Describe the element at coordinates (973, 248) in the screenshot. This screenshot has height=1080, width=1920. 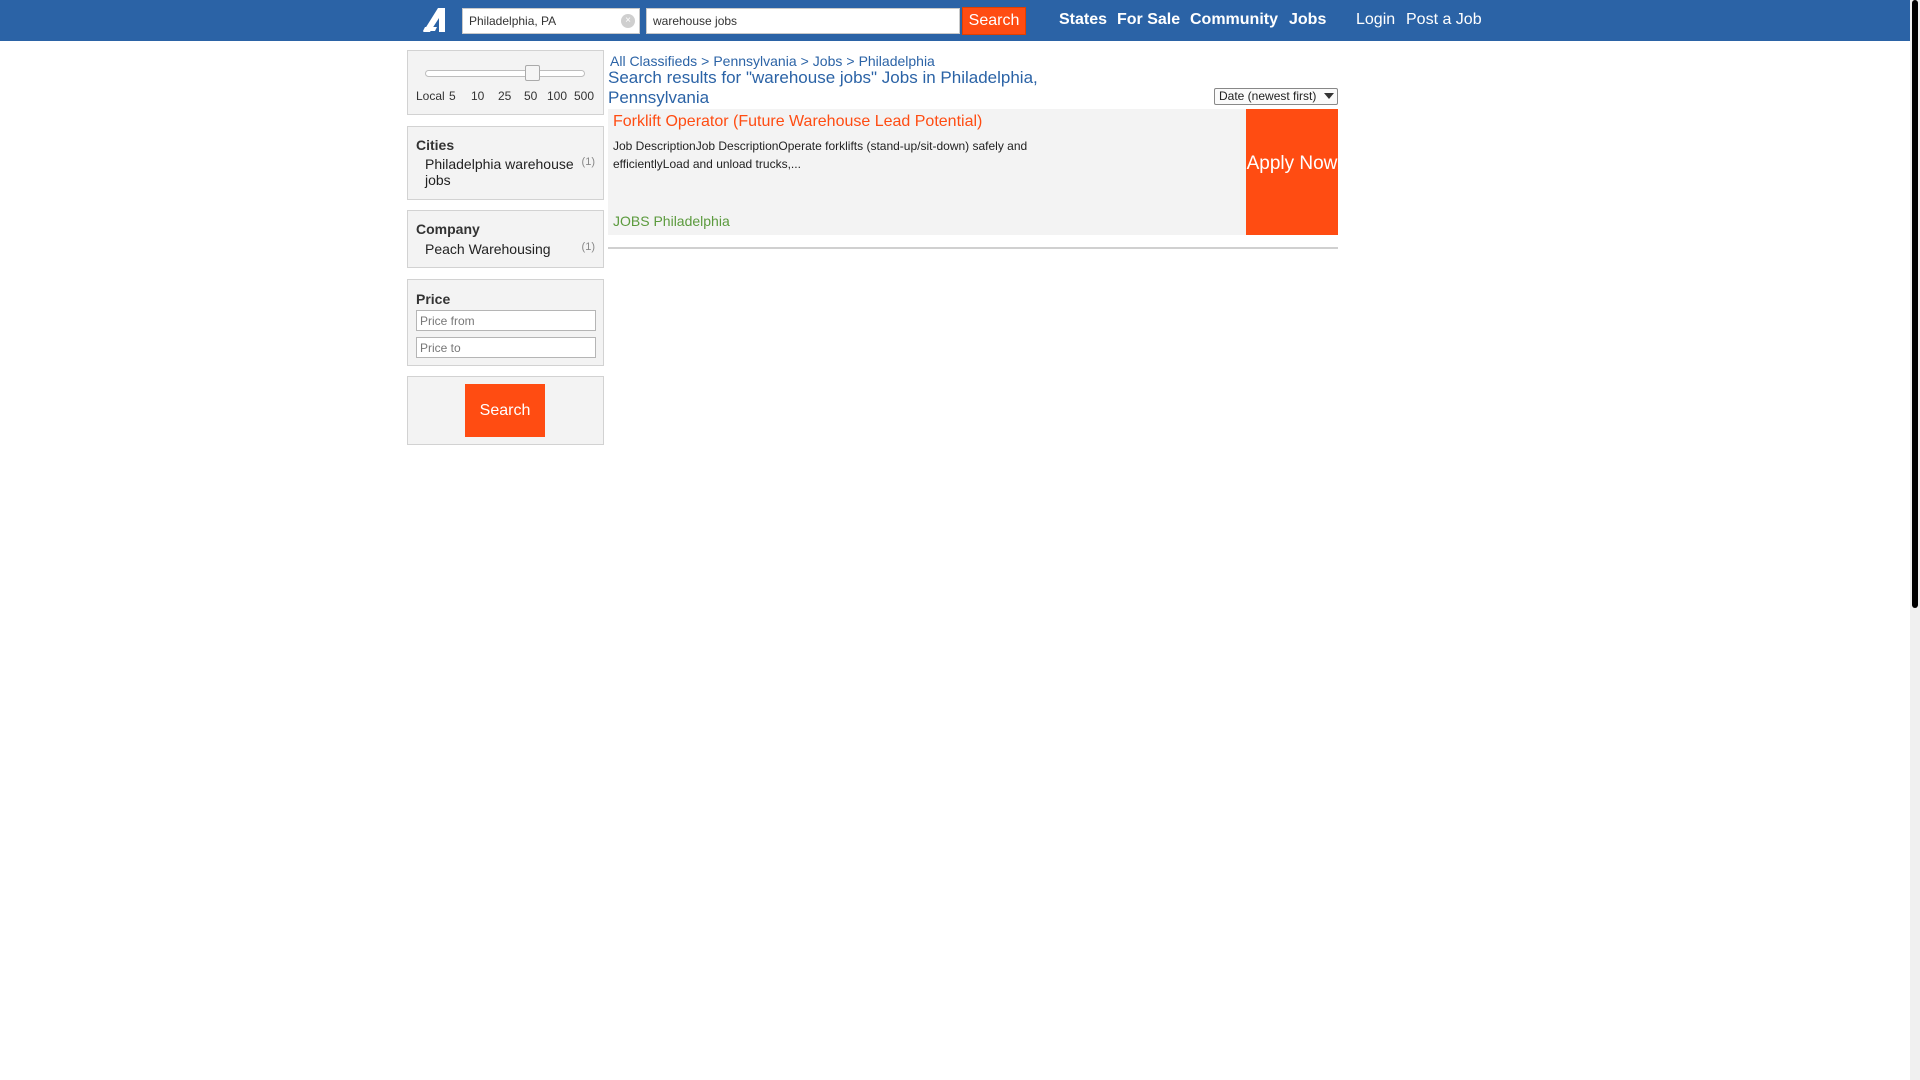
I see `results-divider` at that location.